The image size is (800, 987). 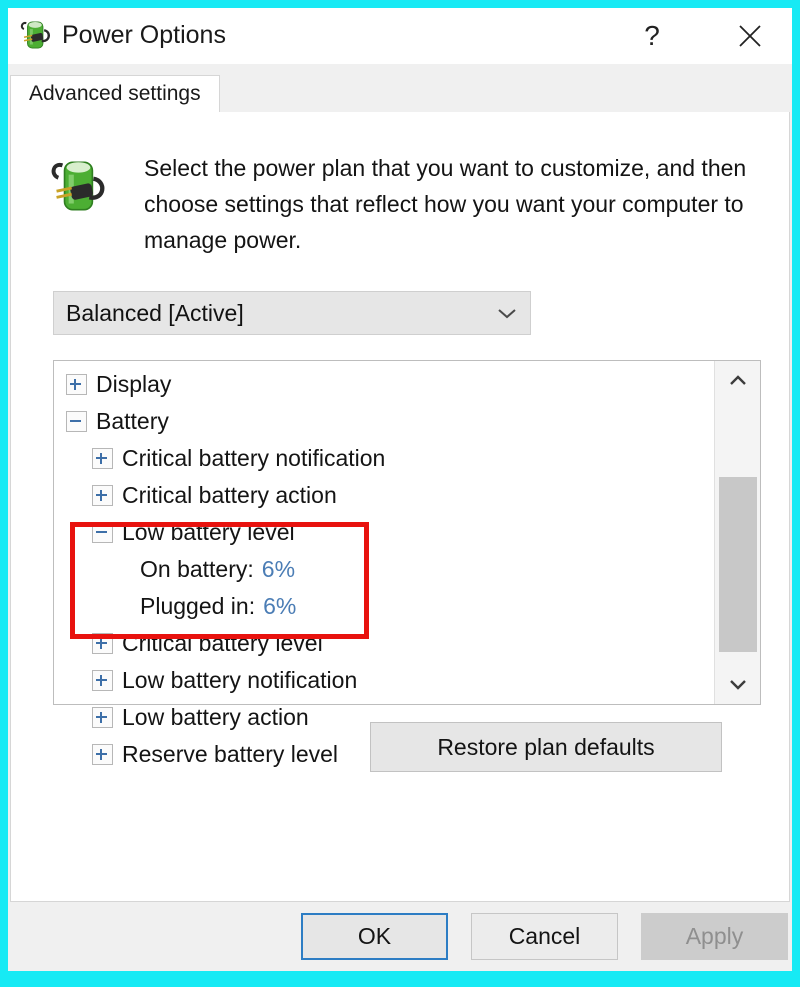 I want to click on ok-button-label: OK, so click(x=374, y=936).